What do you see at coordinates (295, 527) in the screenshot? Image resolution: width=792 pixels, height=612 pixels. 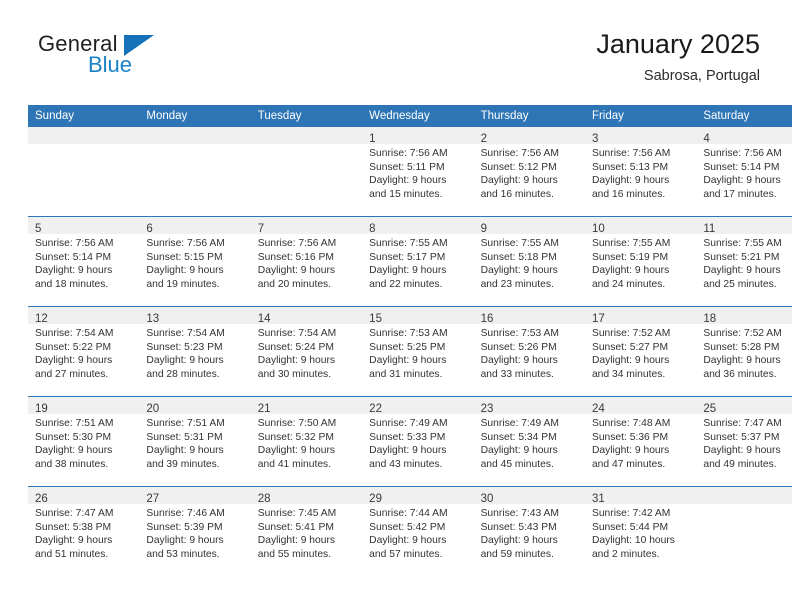 I see `day-detail-line: Sunset: 5:41 PM` at bounding box center [295, 527].